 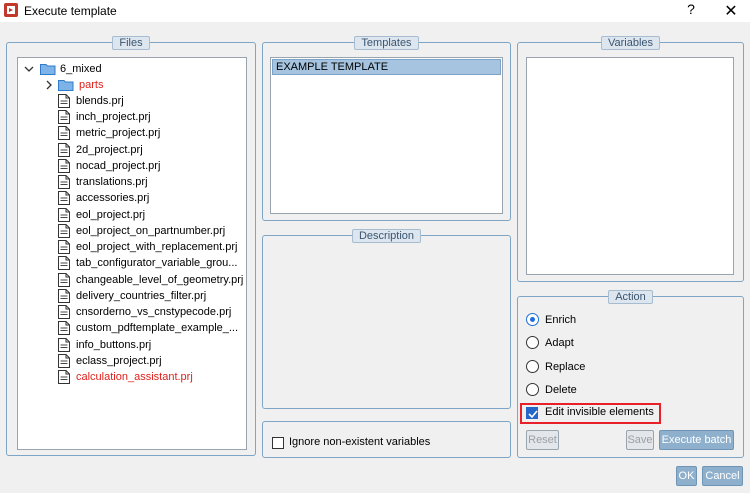 I want to click on folder-icon, so click(x=66, y=85).